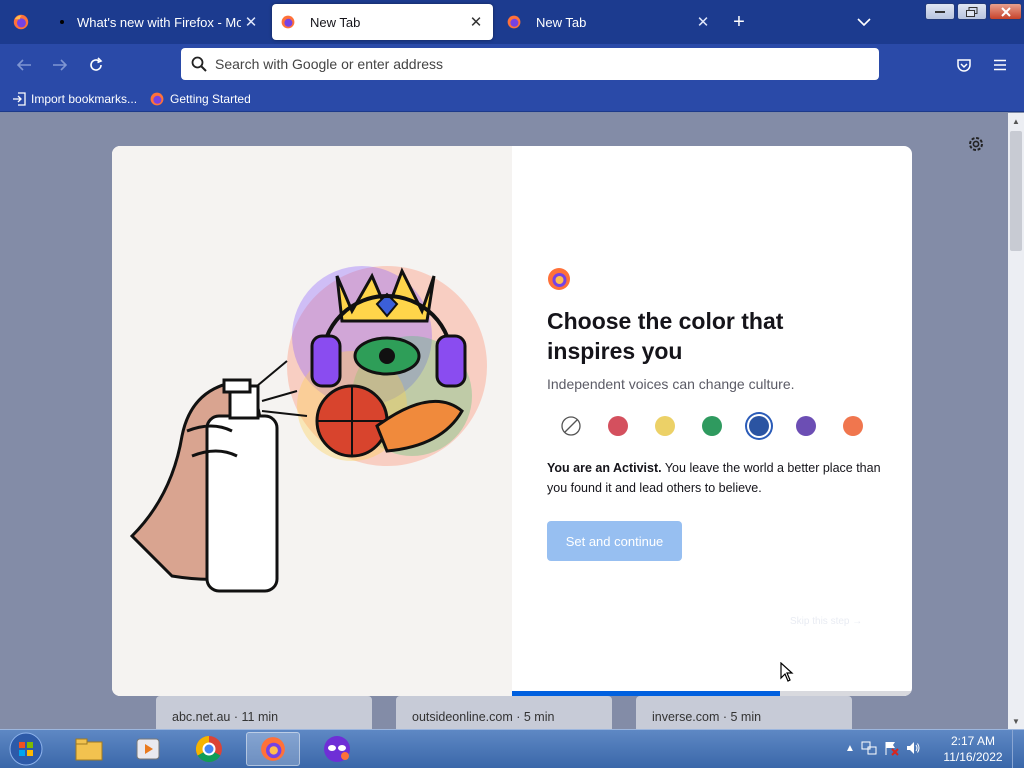 The height and width of the screenshot is (768, 1024). I want to click on swatch-orange, so click(852, 426).